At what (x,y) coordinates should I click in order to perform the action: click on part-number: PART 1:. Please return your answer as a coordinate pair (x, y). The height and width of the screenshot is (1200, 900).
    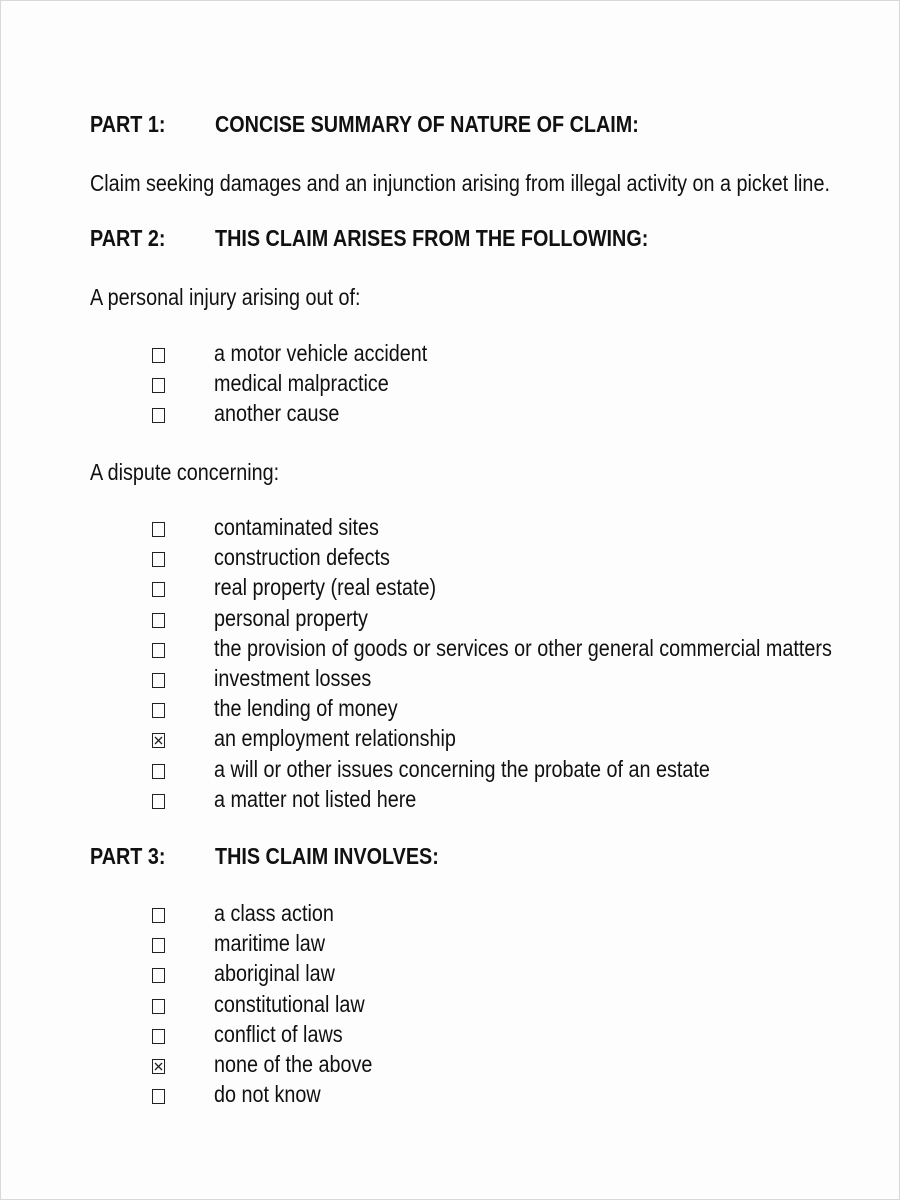
    Looking at the image, I should click on (128, 124).